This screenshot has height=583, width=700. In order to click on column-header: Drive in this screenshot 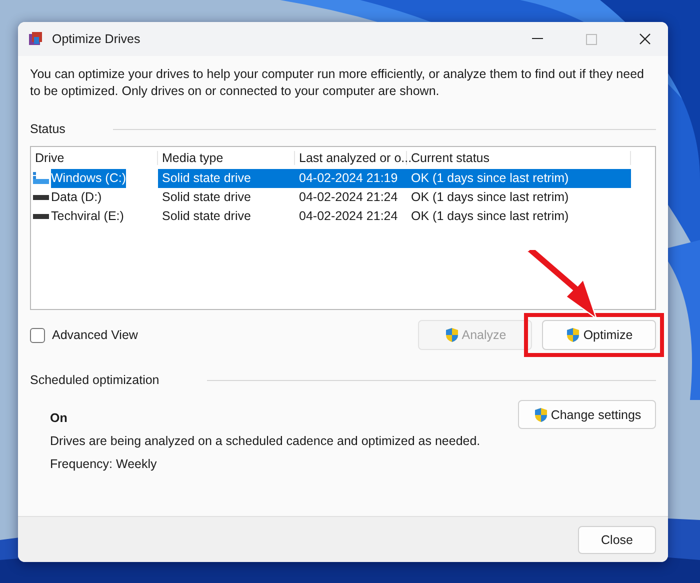, I will do `click(94, 158)`.